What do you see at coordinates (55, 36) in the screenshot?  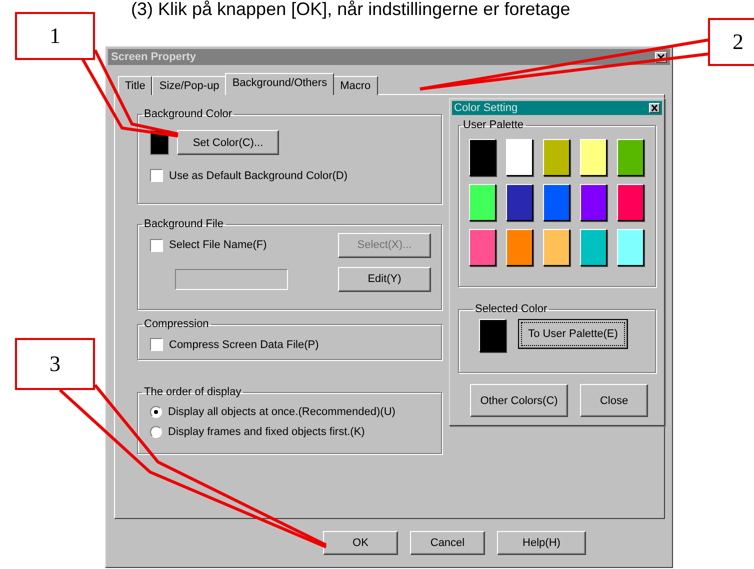 I see `callout-label: 1` at bounding box center [55, 36].